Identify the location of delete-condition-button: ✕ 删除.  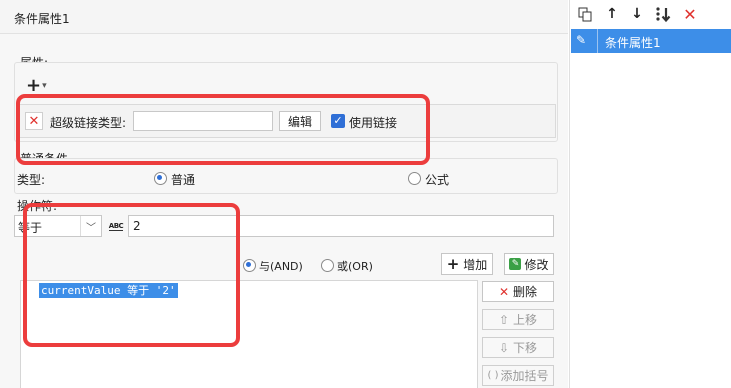
(518, 291).